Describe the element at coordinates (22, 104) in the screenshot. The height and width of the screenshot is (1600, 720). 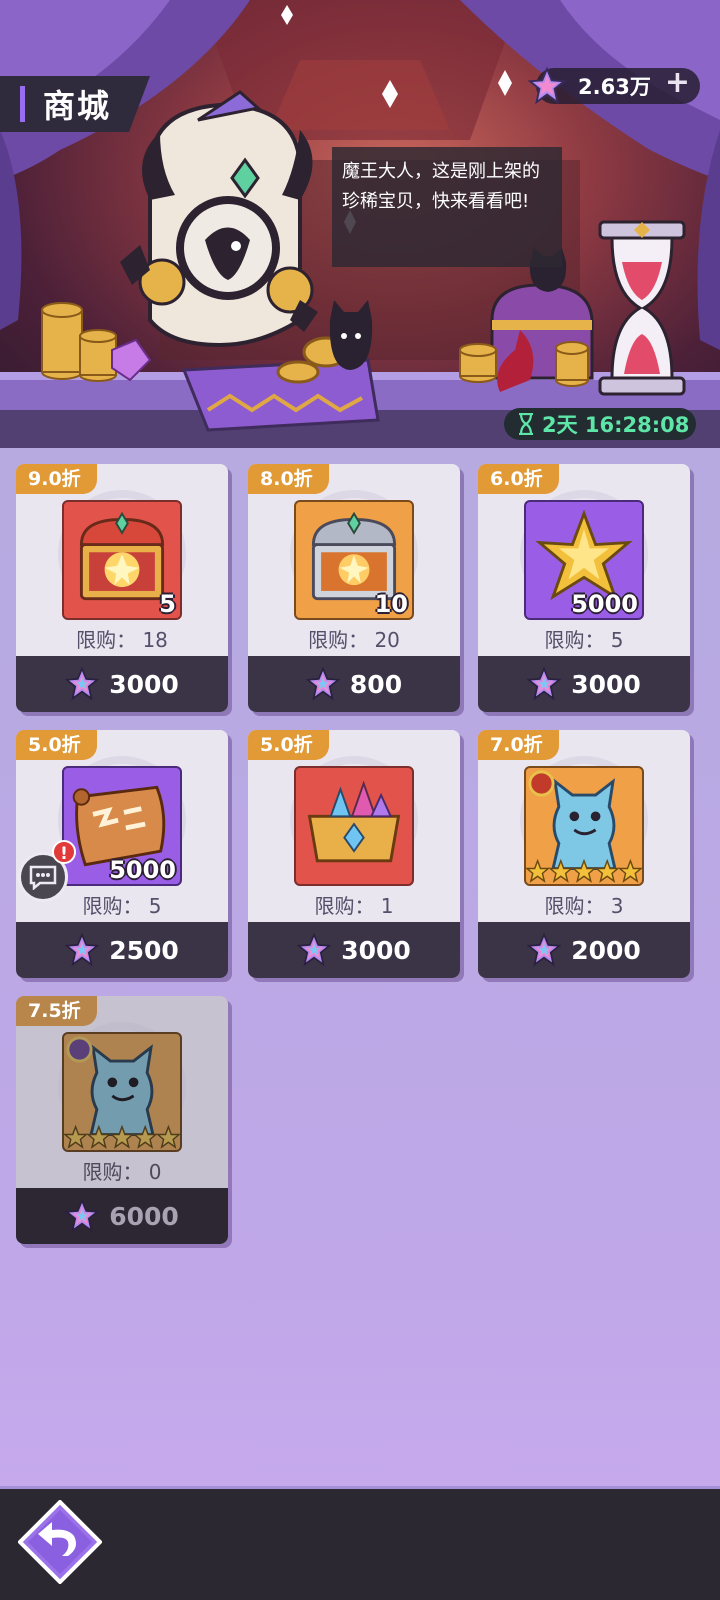
I see `title-accent-bar` at that location.